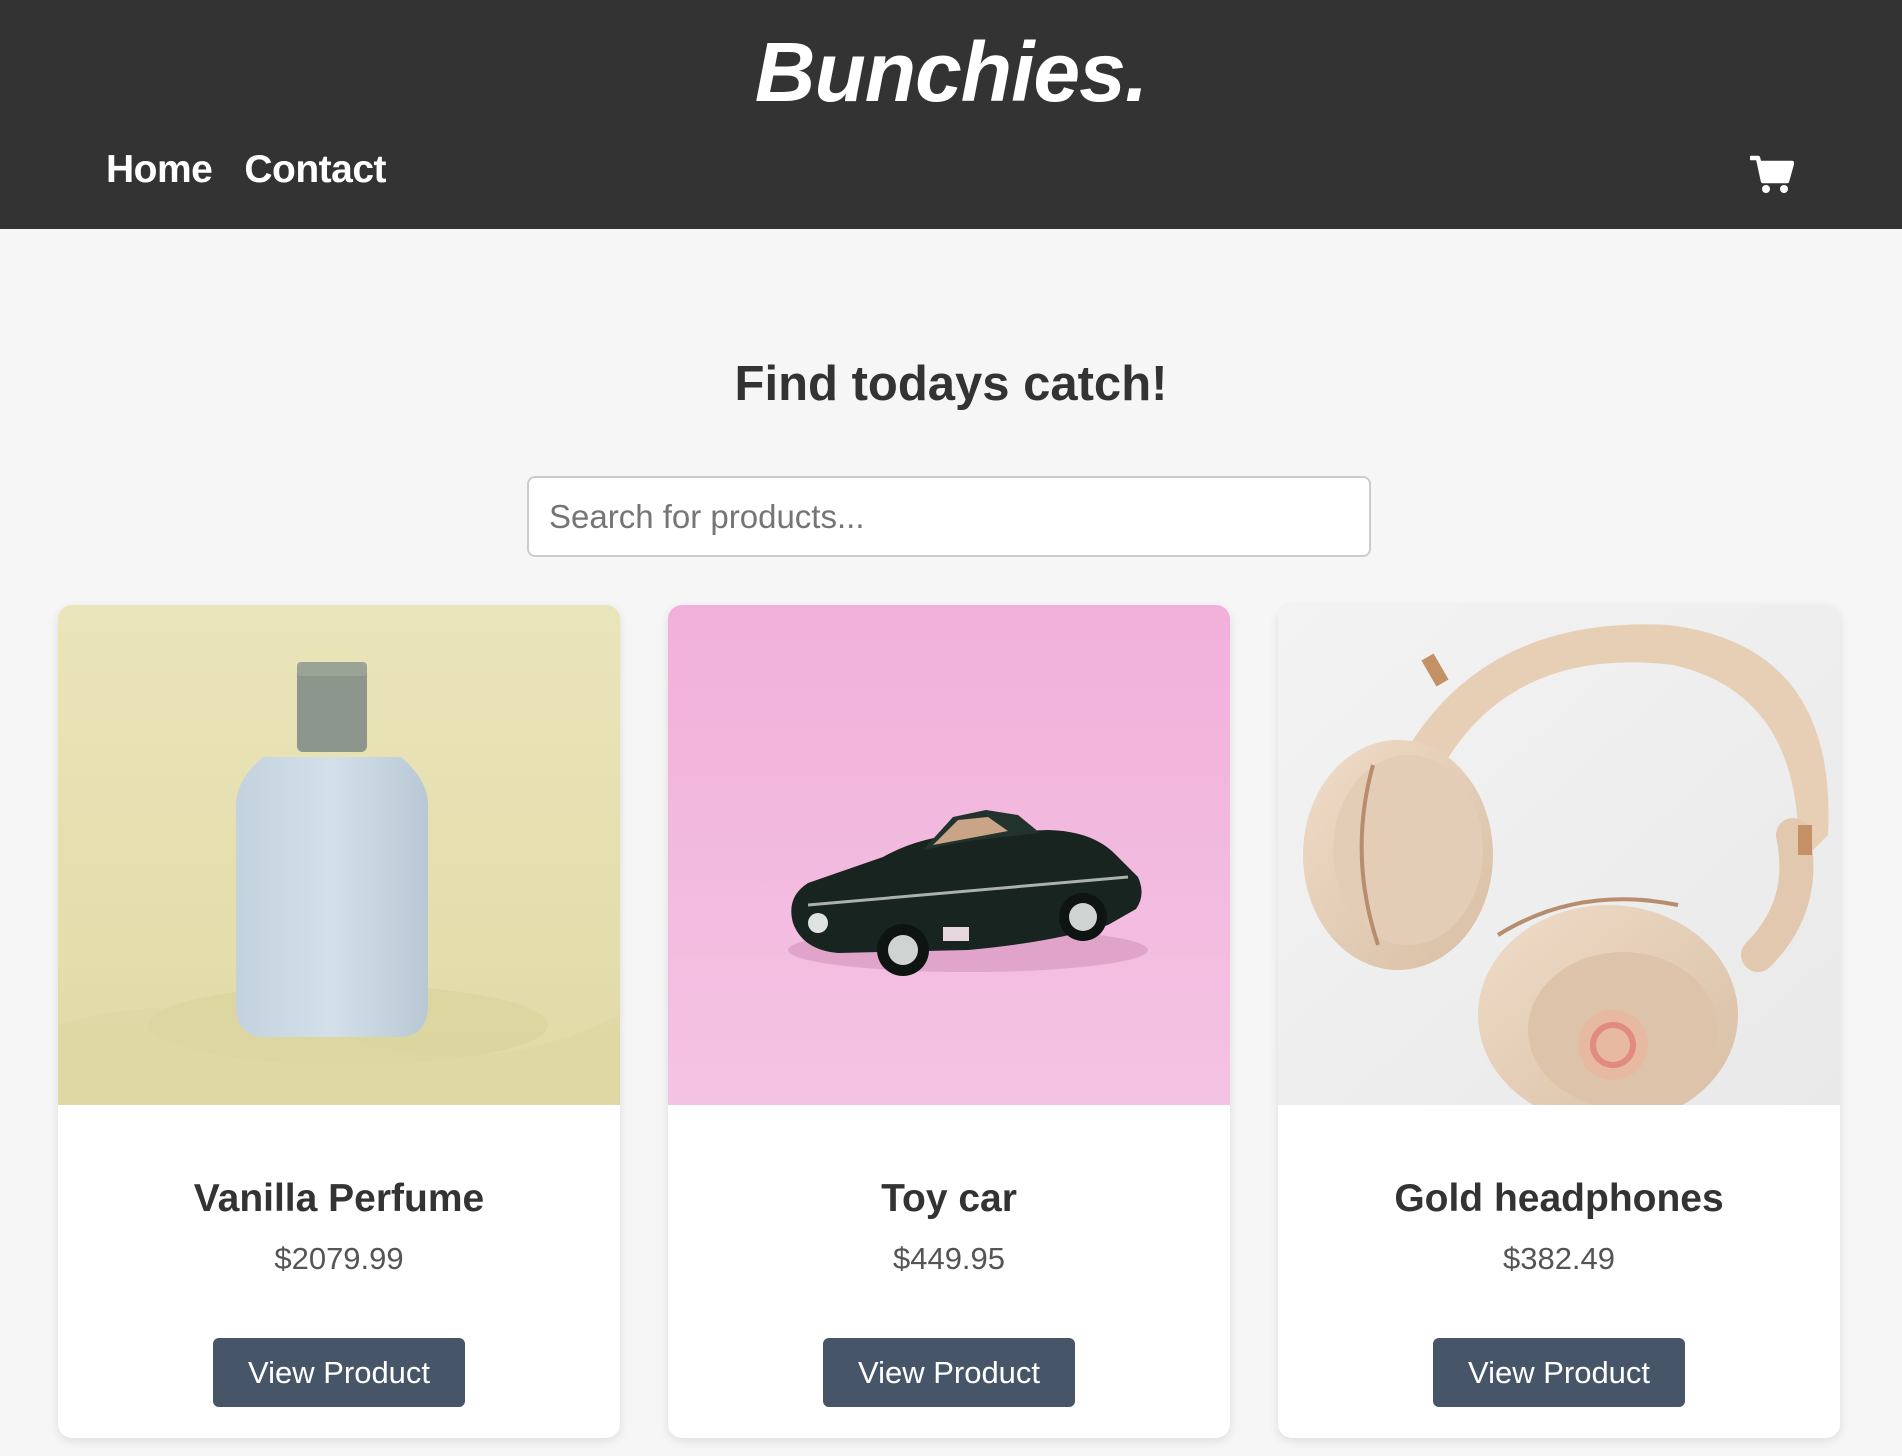 This screenshot has height=1456, width=1902. Describe the element at coordinates (339, 1198) in the screenshot. I see `product-name: Vanilla Perfume` at that location.